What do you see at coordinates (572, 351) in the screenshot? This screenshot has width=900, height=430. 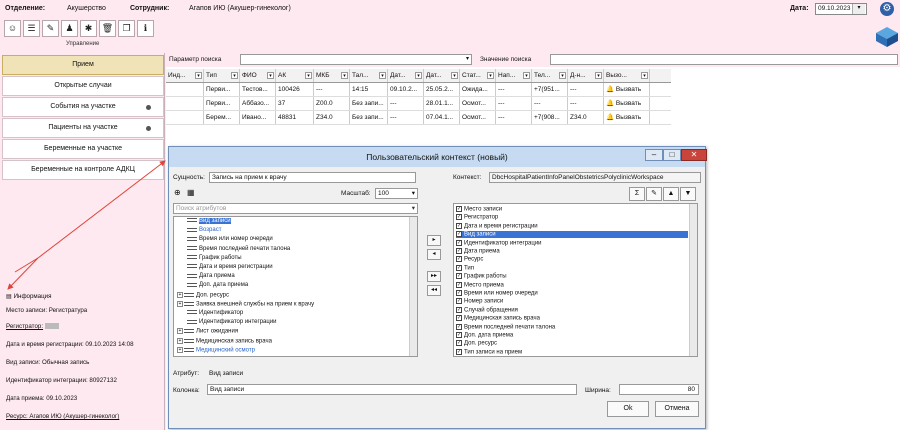 I see `checked-attribute-item: ✓ Тип записи на прием` at bounding box center [572, 351].